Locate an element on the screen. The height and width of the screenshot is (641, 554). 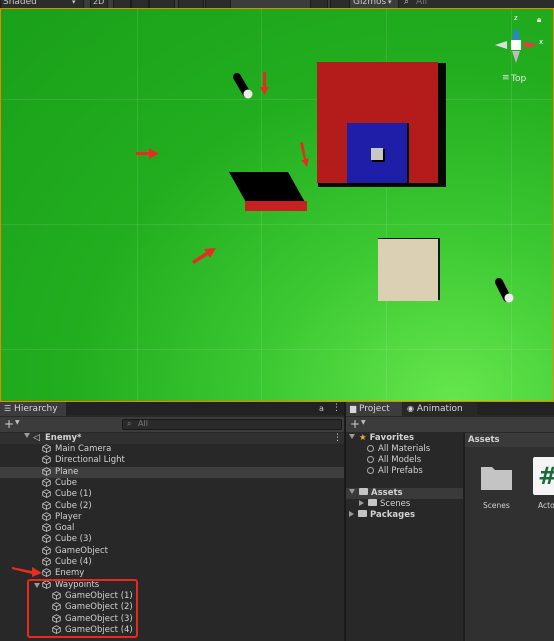
list-icon: ☰ is located at coordinates (8, 408).